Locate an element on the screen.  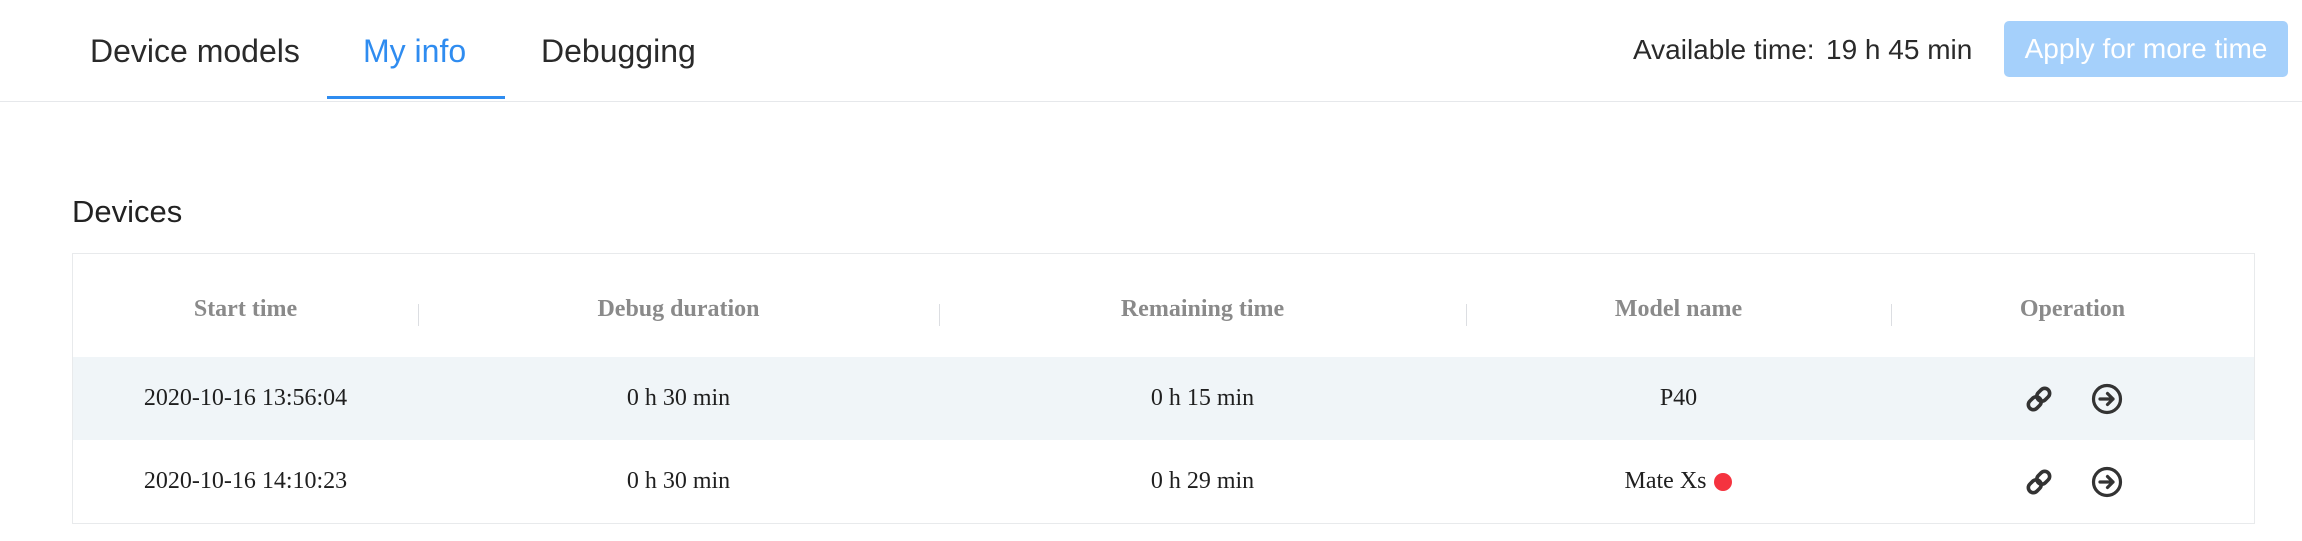
column-header-start-time: Start time is located at coordinates (245, 309).